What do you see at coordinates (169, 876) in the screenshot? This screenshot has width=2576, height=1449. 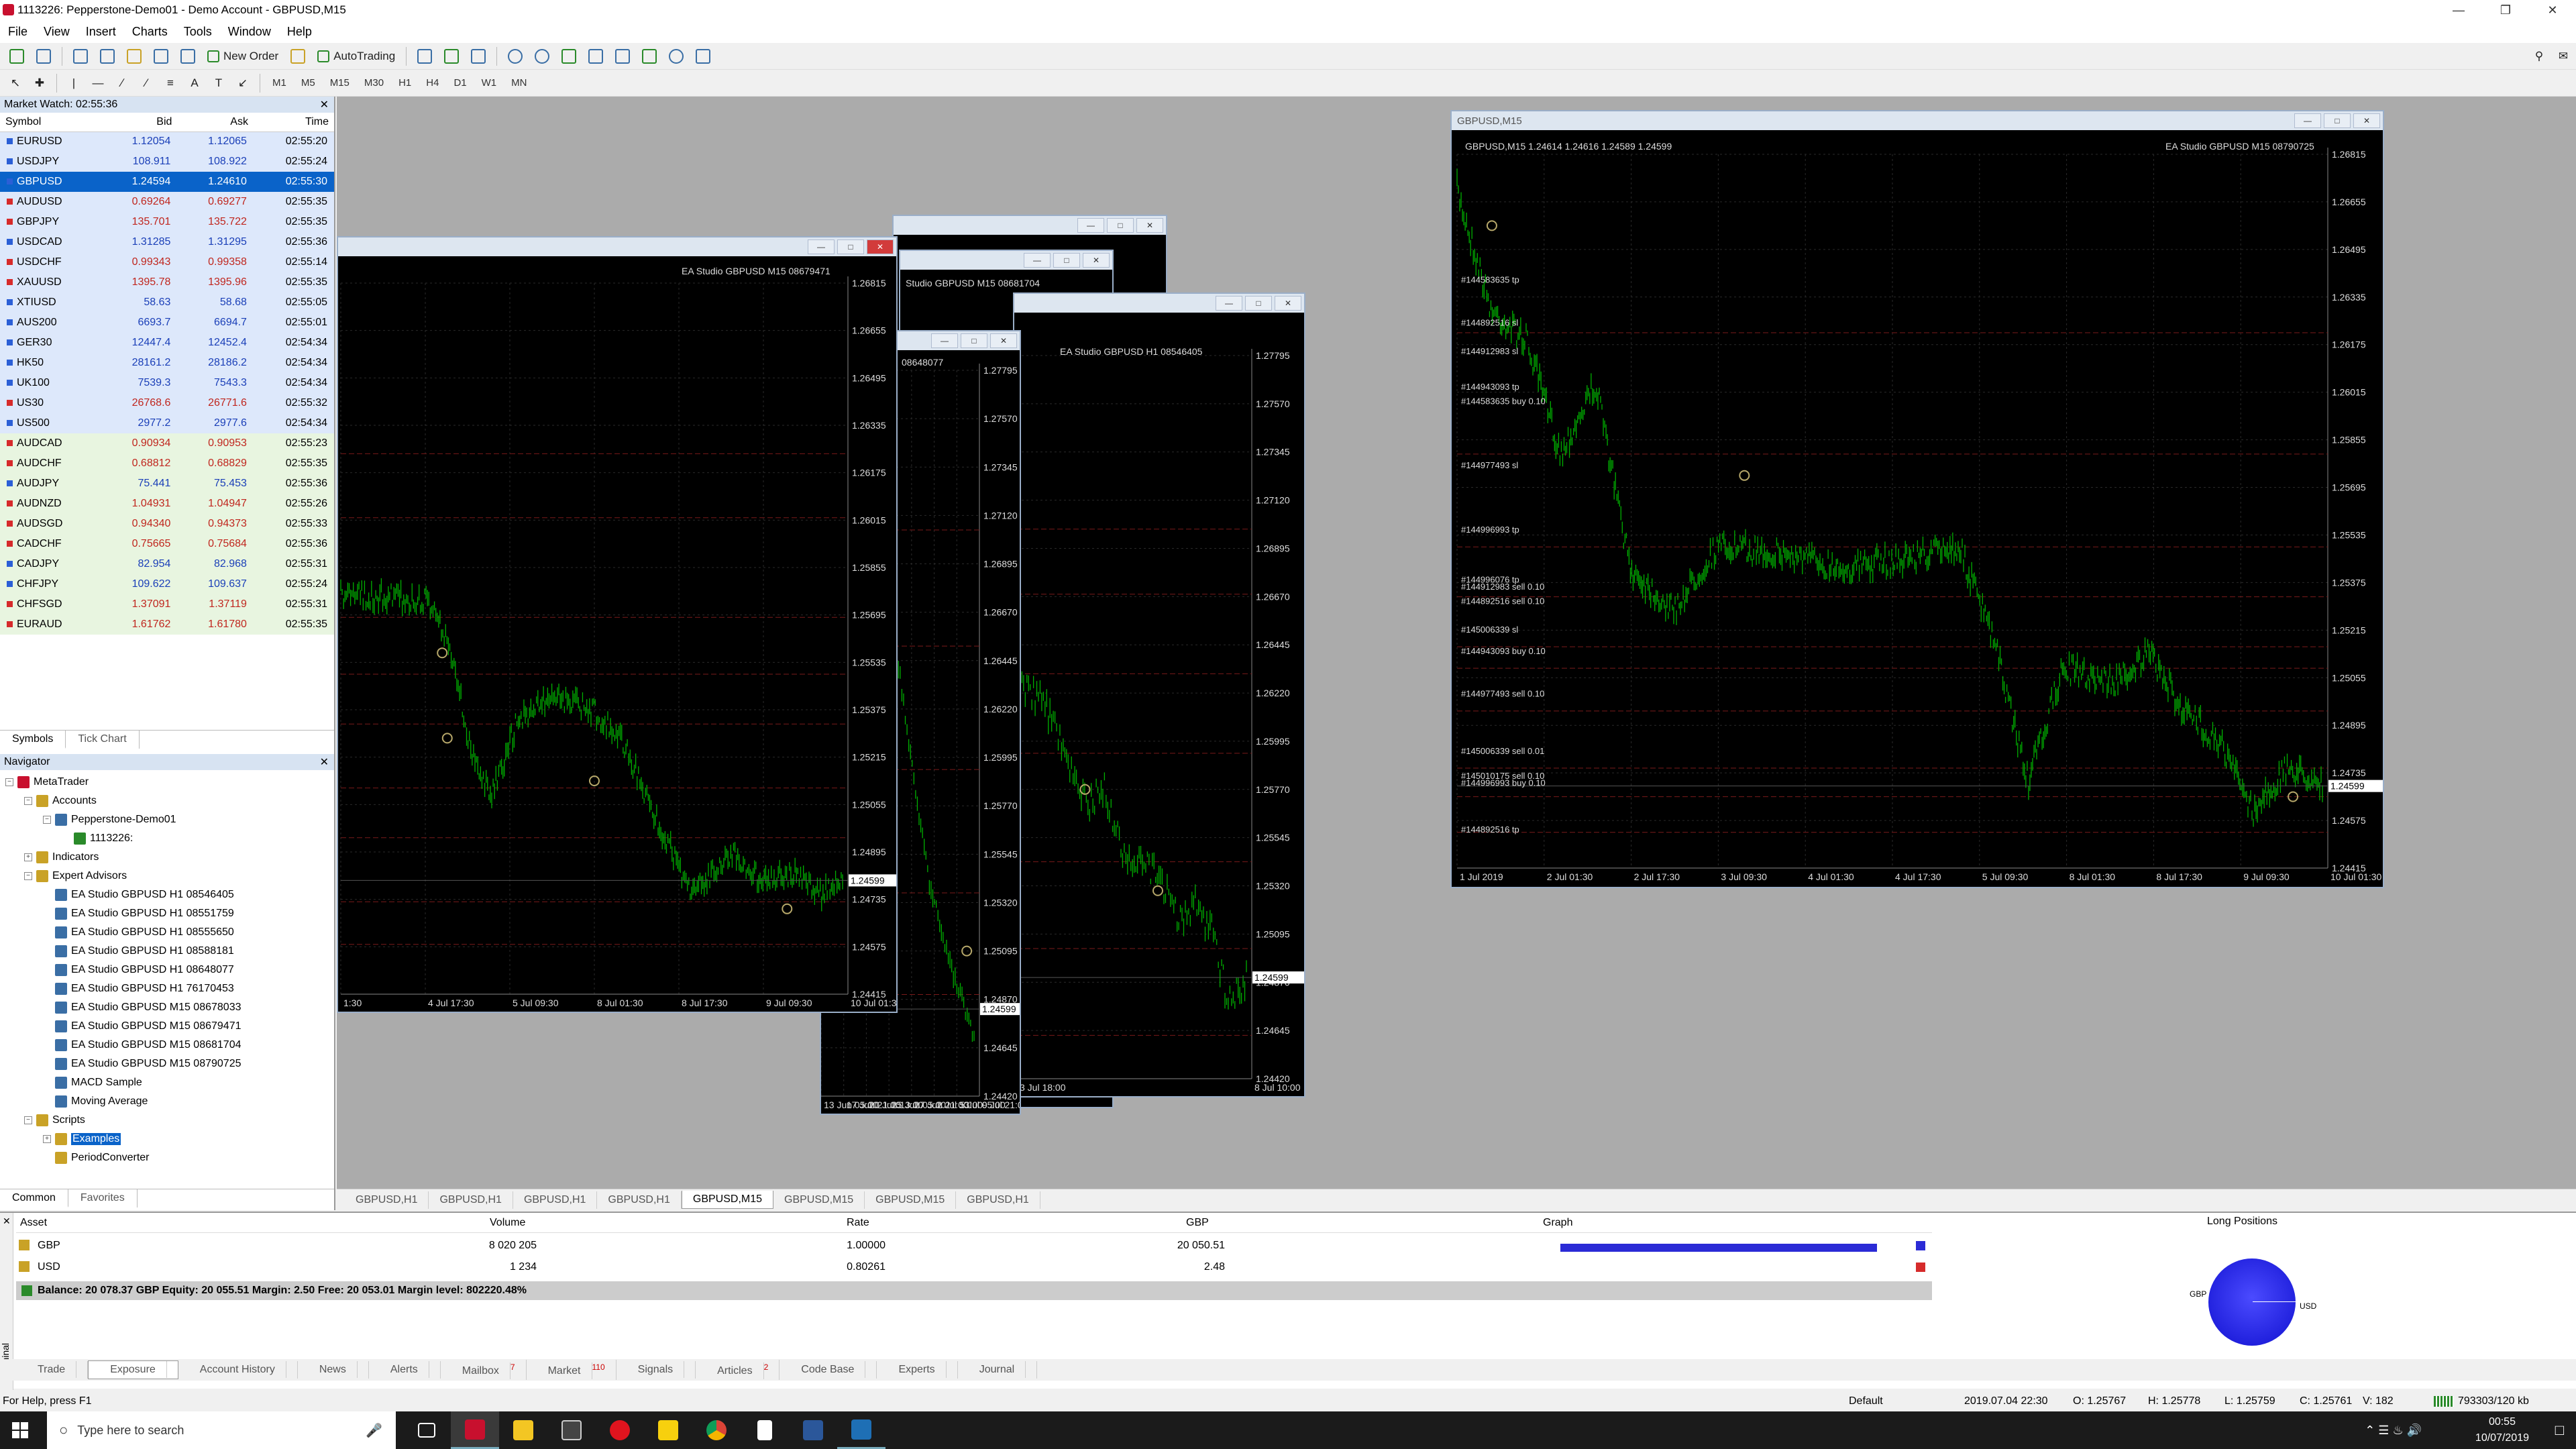 I see `navigator-item: − Expert Advisors` at bounding box center [169, 876].